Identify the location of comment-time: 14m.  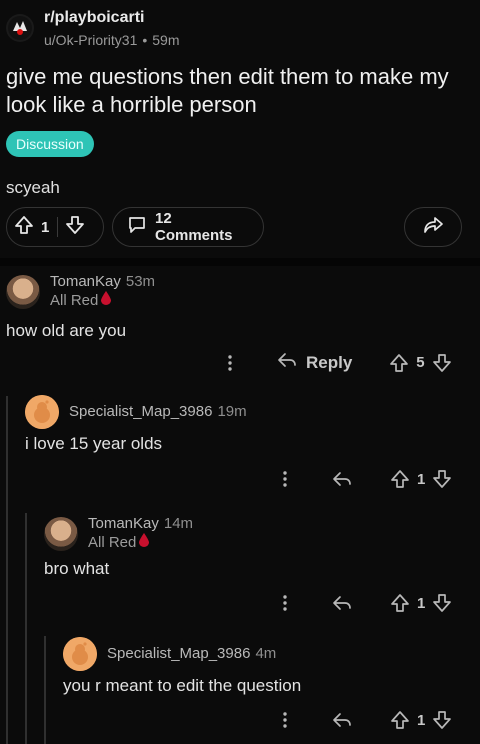
(178, 523).